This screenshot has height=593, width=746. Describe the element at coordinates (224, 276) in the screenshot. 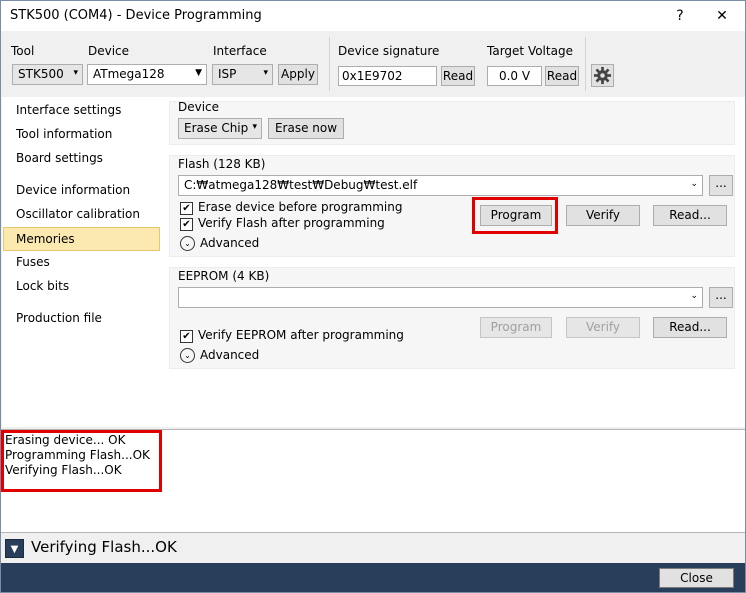

I see `eeprom-section-title: EEPROM (4 KB)` at that location.